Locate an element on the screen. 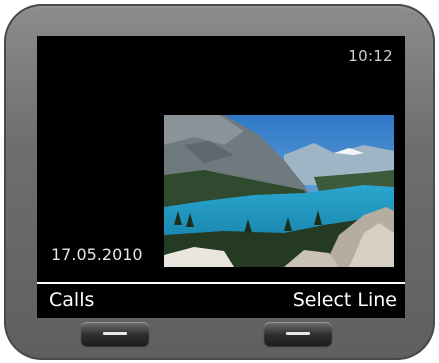  clock: 10:12 is located at coordinates (370, 56).